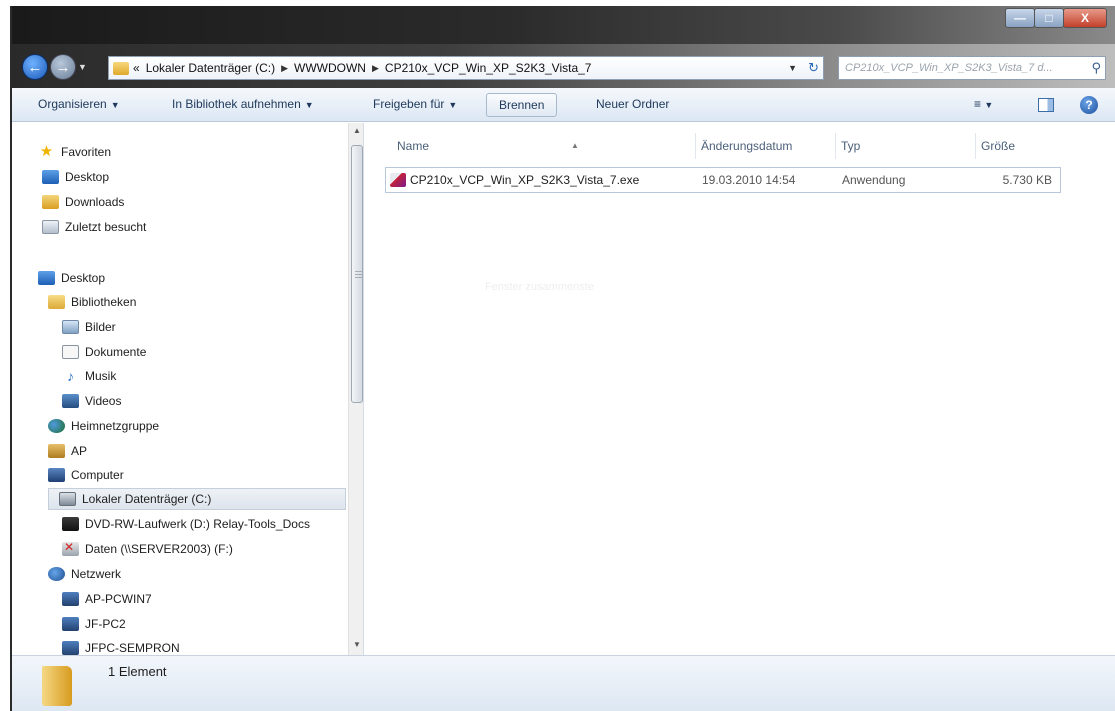 The image size is (1115, 711). What do you see at coordinates (70, 376) in the screenshot?
I see `music-icon: ♪` at bounding box center [70, 376].